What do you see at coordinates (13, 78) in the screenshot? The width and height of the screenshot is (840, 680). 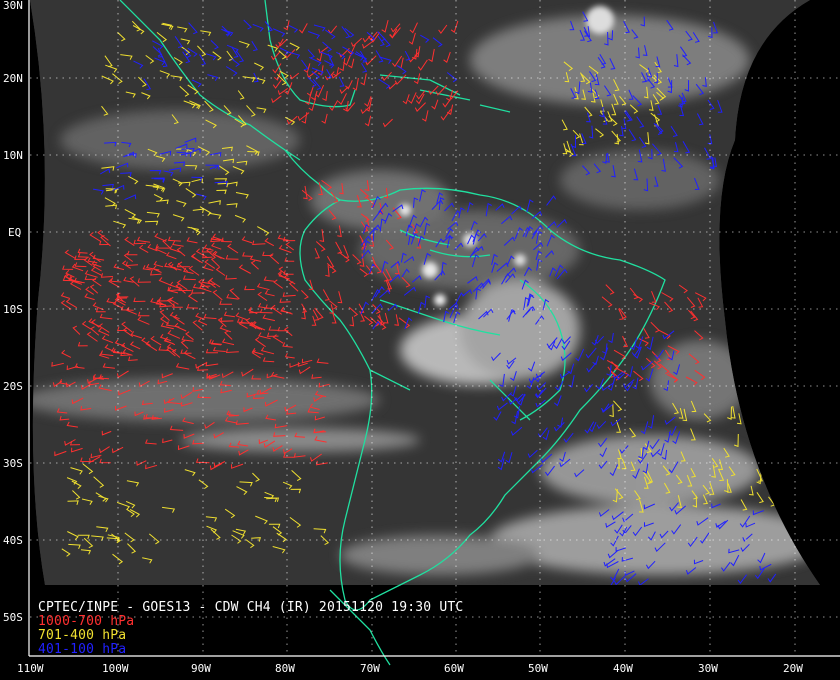 I see `lat-label-20n: 20N` at bounding box center [13, 78].